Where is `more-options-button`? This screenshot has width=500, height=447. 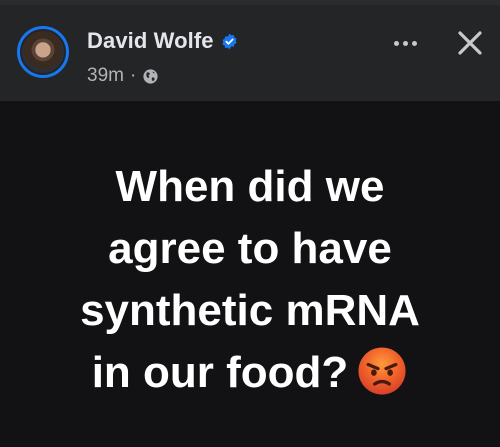 more-options-button is located at coordinates (405, 43).